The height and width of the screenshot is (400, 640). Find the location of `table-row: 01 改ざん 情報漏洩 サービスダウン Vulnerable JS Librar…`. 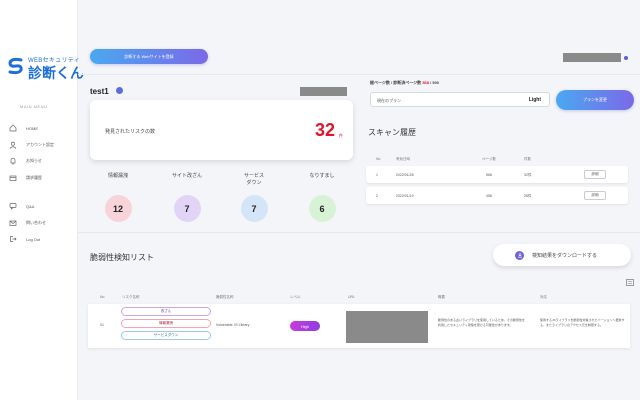

table-row: 01 改ざん 情報漏洩 サービスダウン Vulnerable JS Librar… is located at coordinates (359, 326).